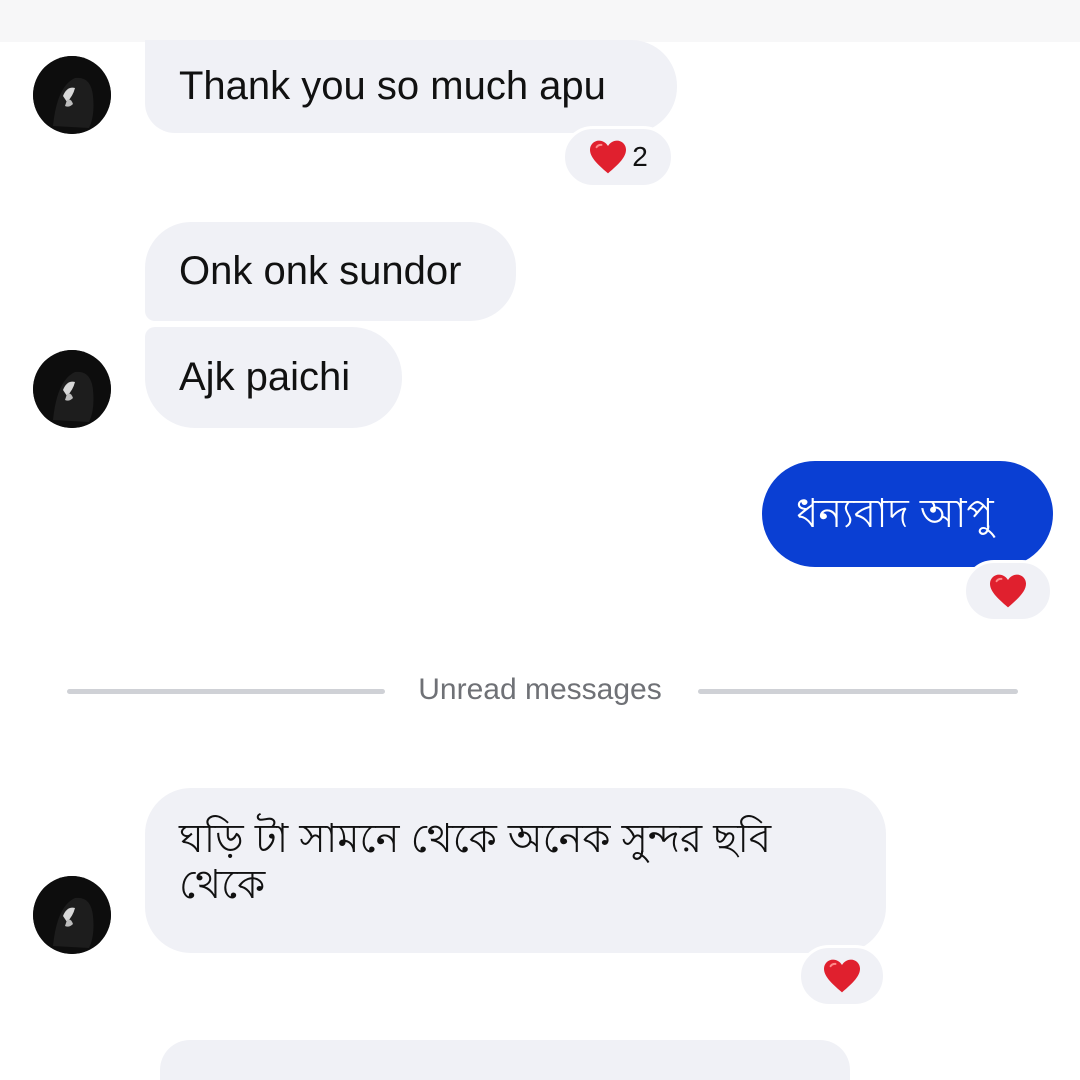  What do you see at coordinates (330, 271) in the screenshot?
I see `message-bubble: Onk onk sundor` at bounding box center [330, 271].